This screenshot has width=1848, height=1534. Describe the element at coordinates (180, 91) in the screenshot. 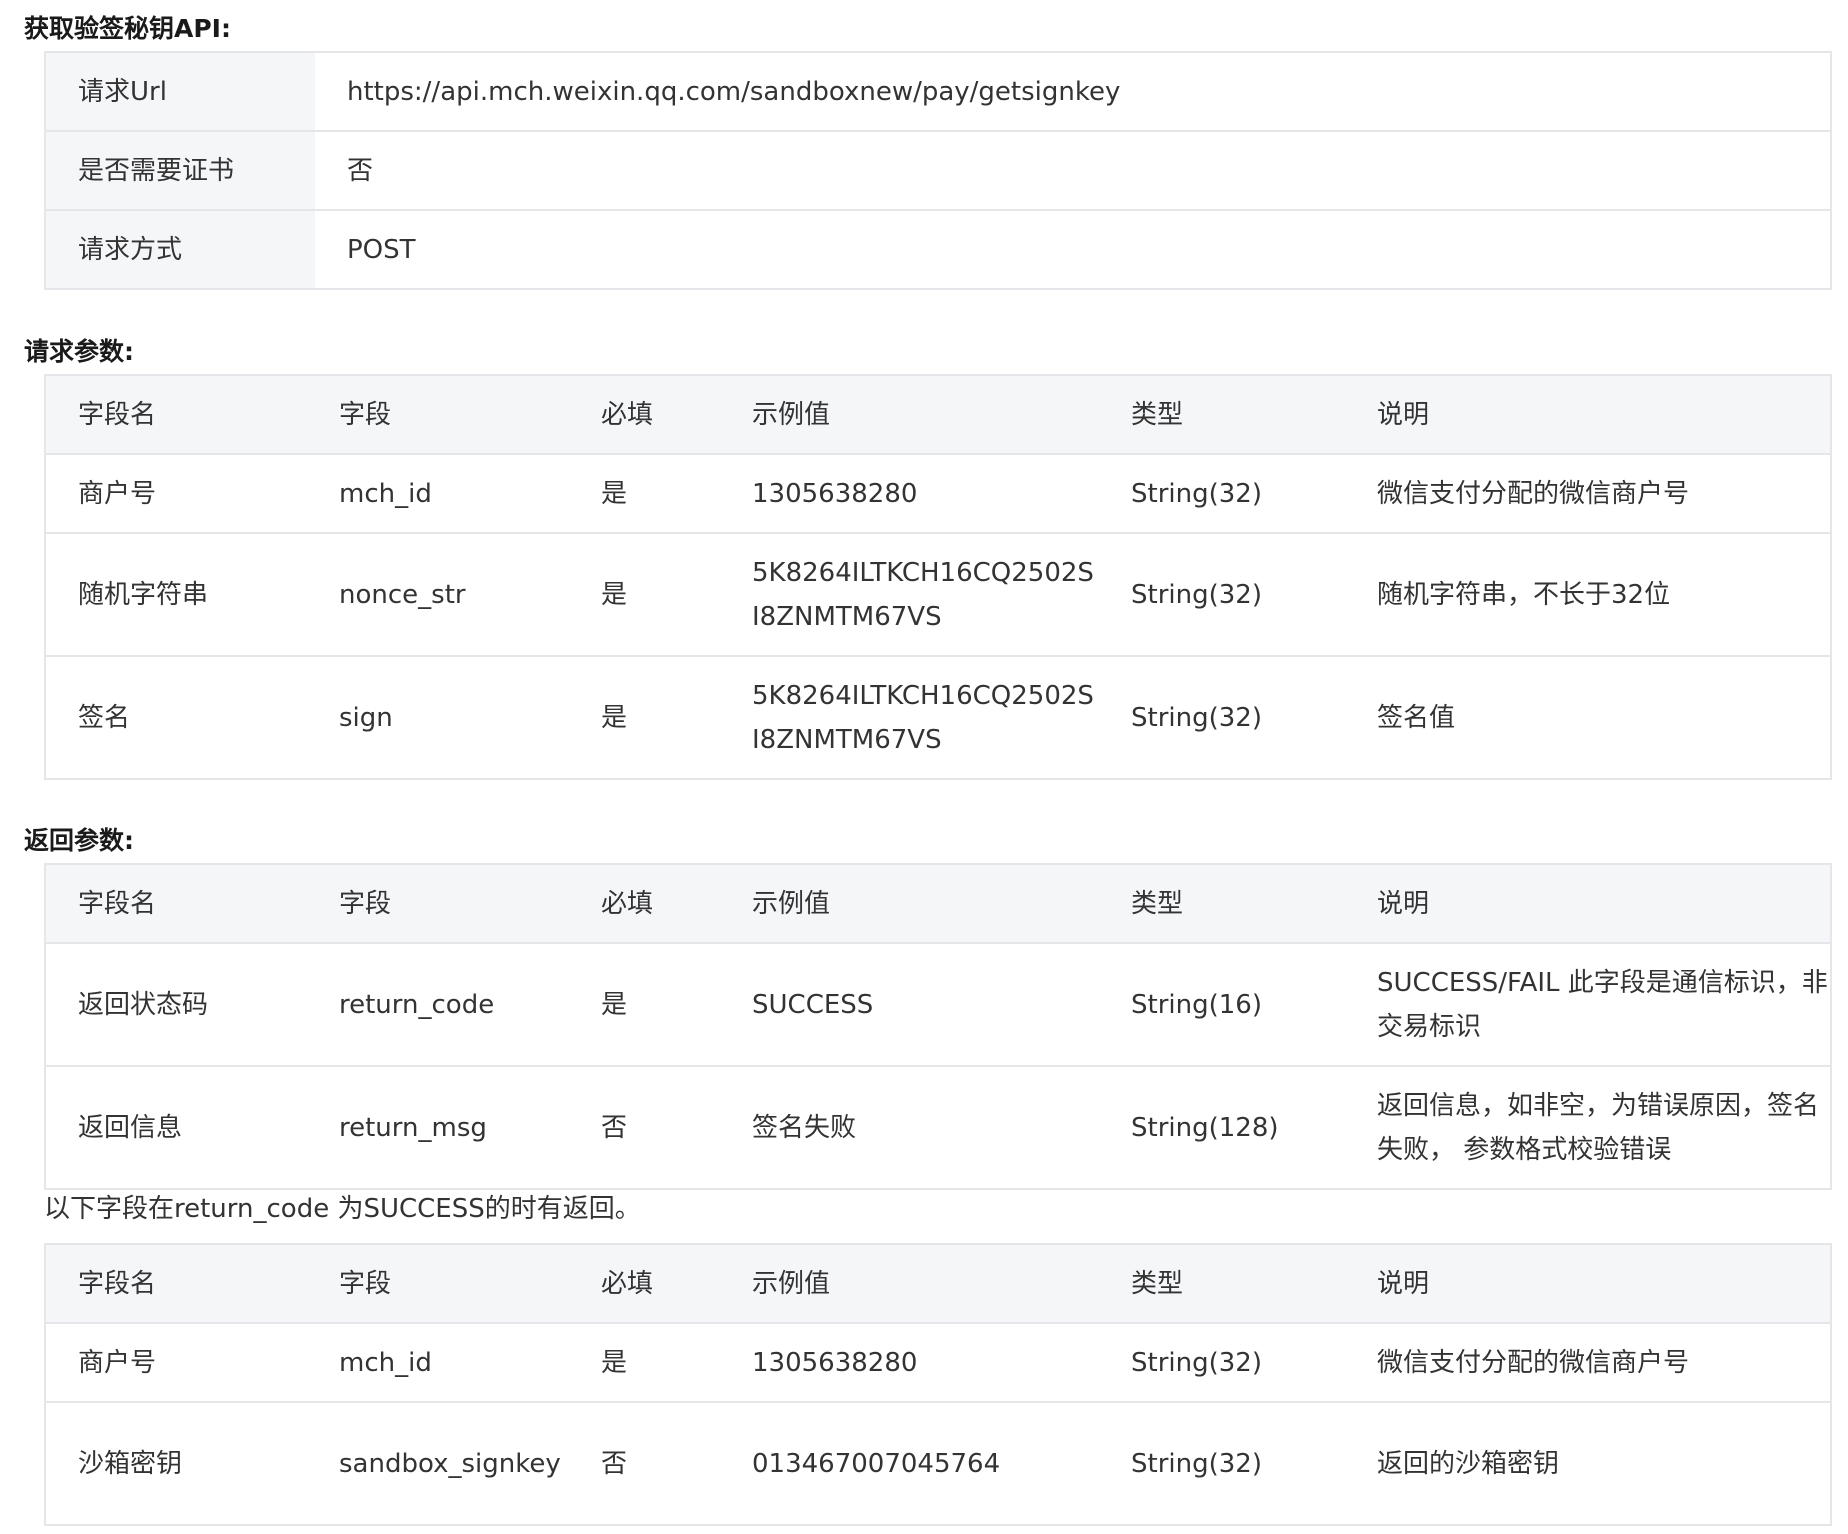

I see `api-info-key: 请求Url` at that location.